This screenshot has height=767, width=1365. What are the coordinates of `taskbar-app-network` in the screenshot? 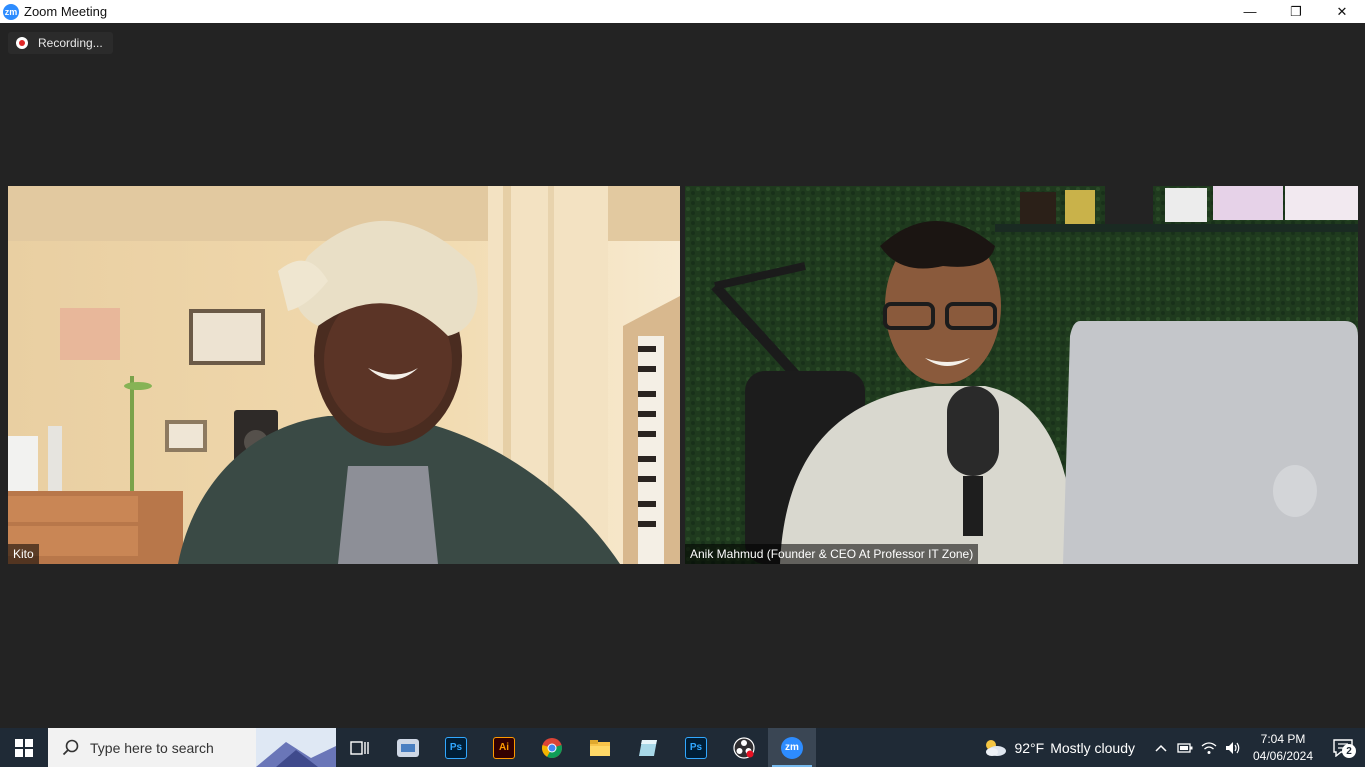 It's located at (408, 747).